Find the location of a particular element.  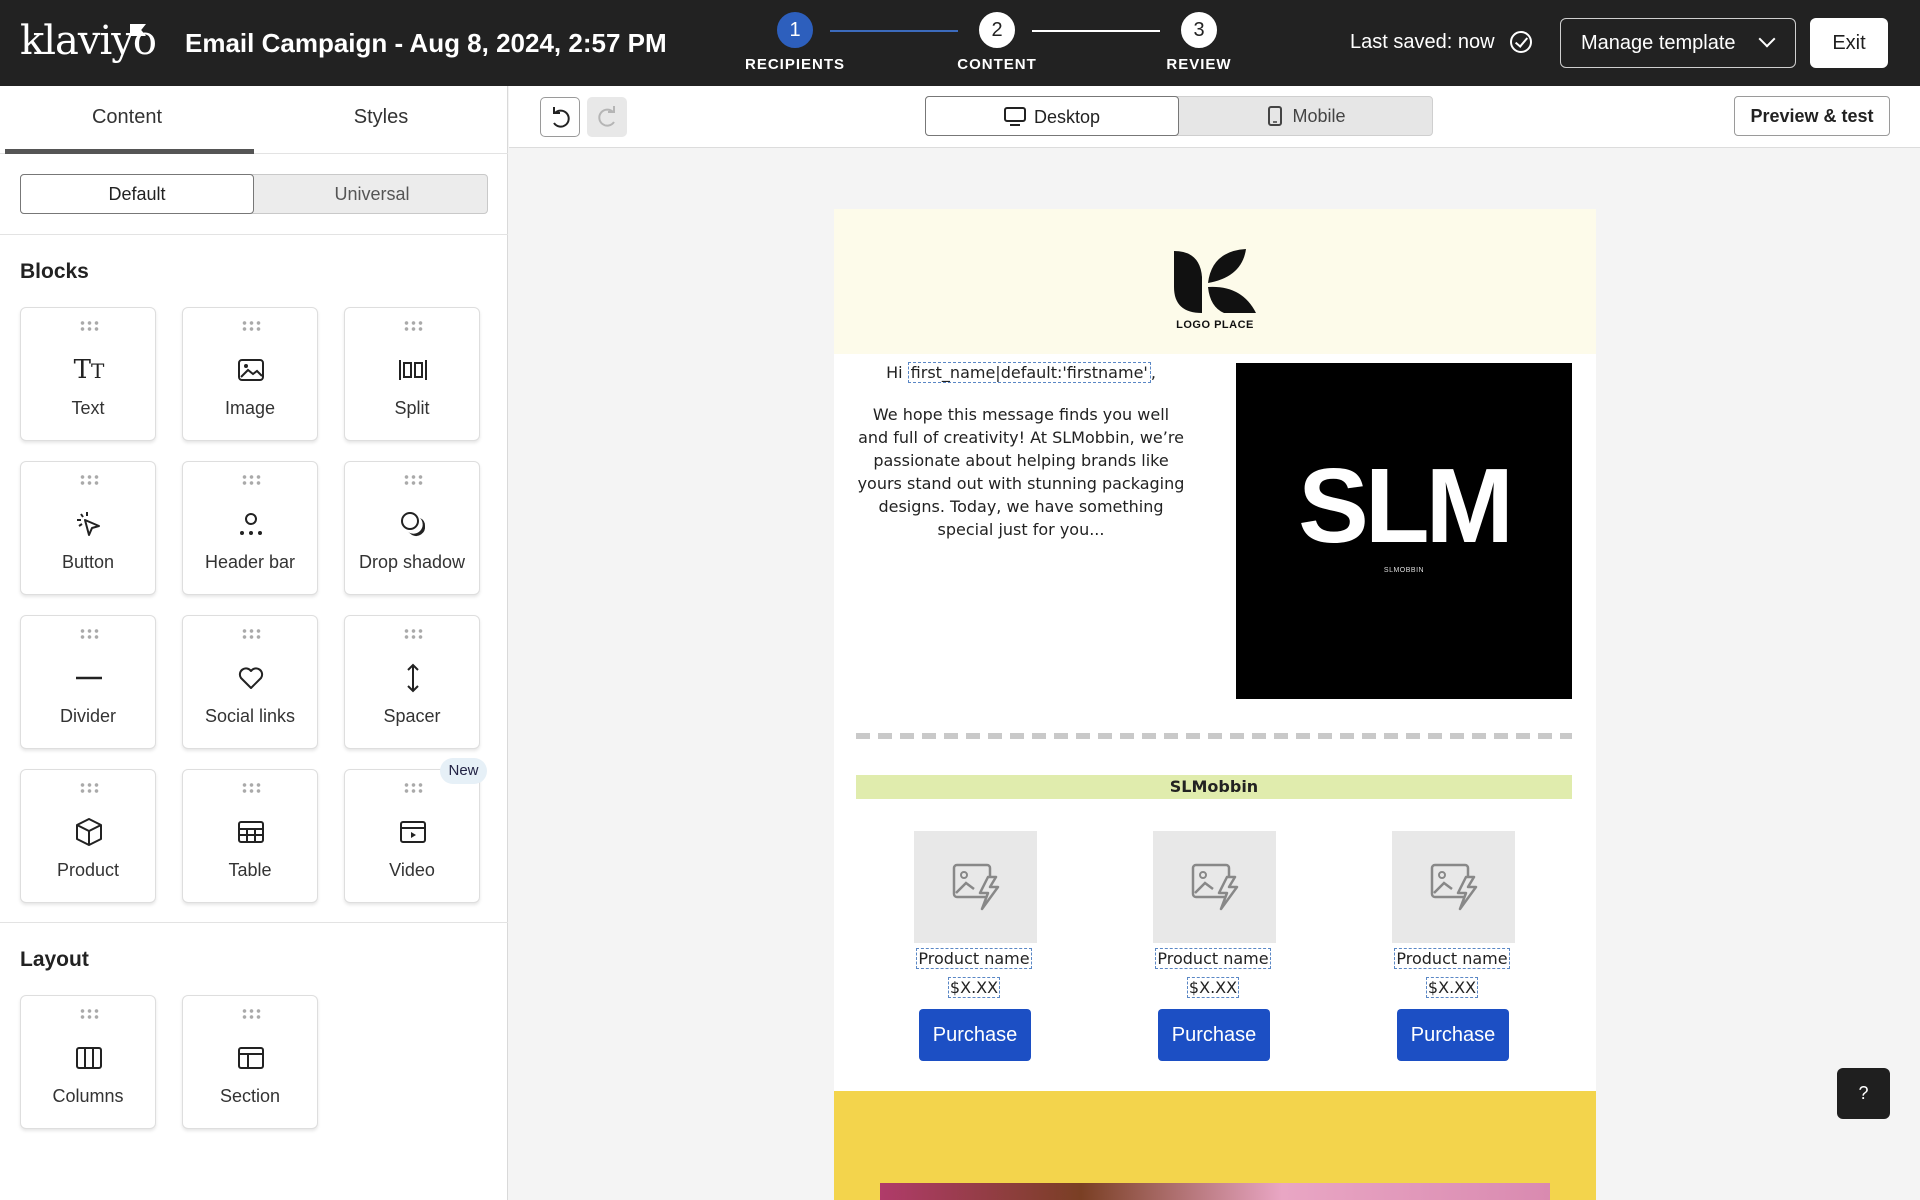

block-label: Header bar is located at coordinates (250, 562).